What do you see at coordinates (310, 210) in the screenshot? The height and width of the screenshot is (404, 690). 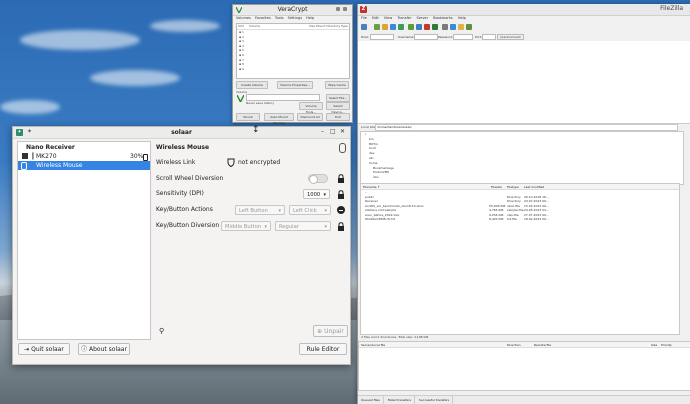 I see `key-actions-action-select: Left Click ▾` at bounding box center [310, 210].